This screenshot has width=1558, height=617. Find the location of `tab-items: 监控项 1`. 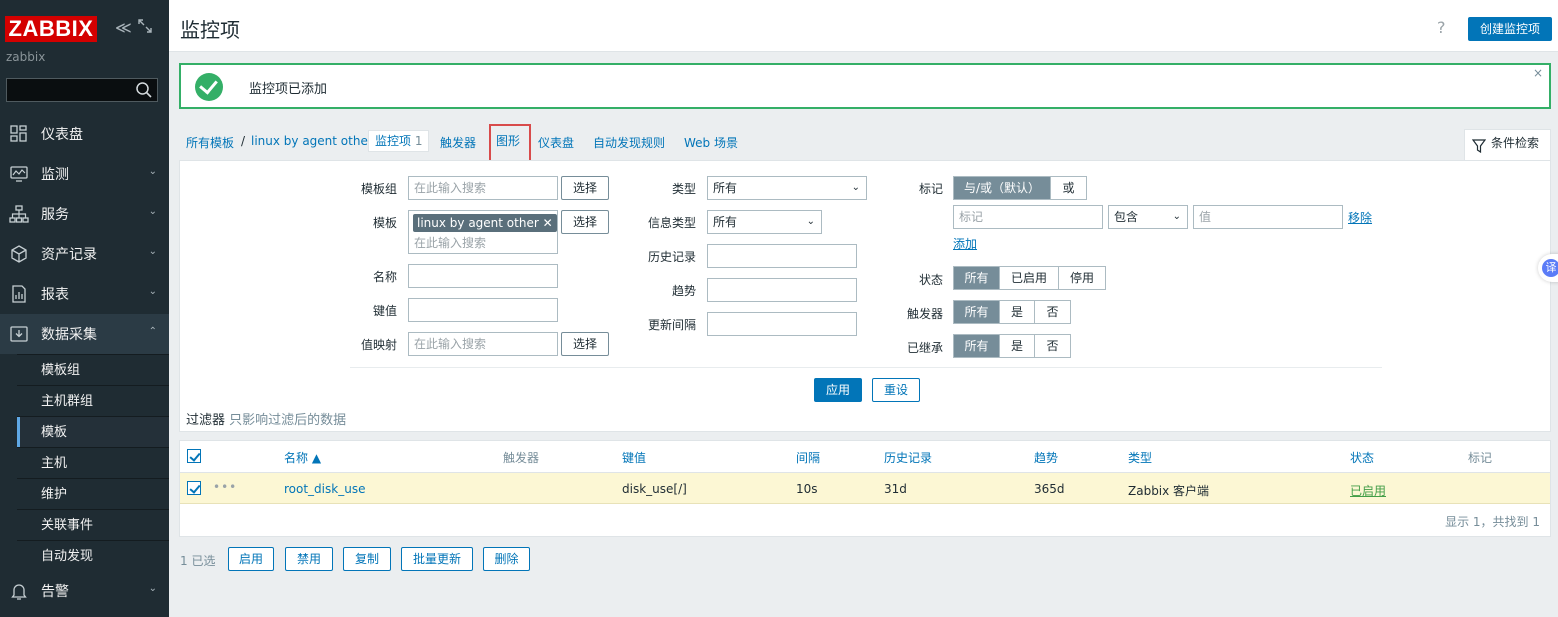

tab-items: 监控项 1 is located at coordinates (399, 141).